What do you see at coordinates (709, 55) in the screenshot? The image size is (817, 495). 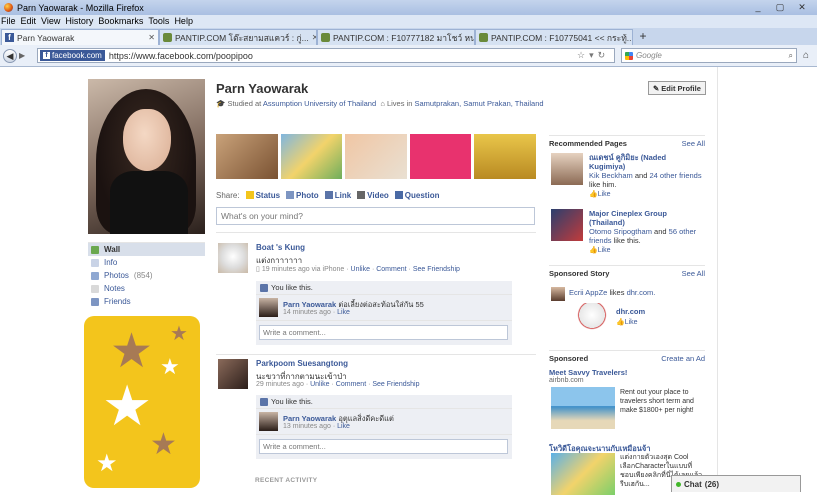 I see `search-input: Google ⌕` at bounding box center [709, 55].